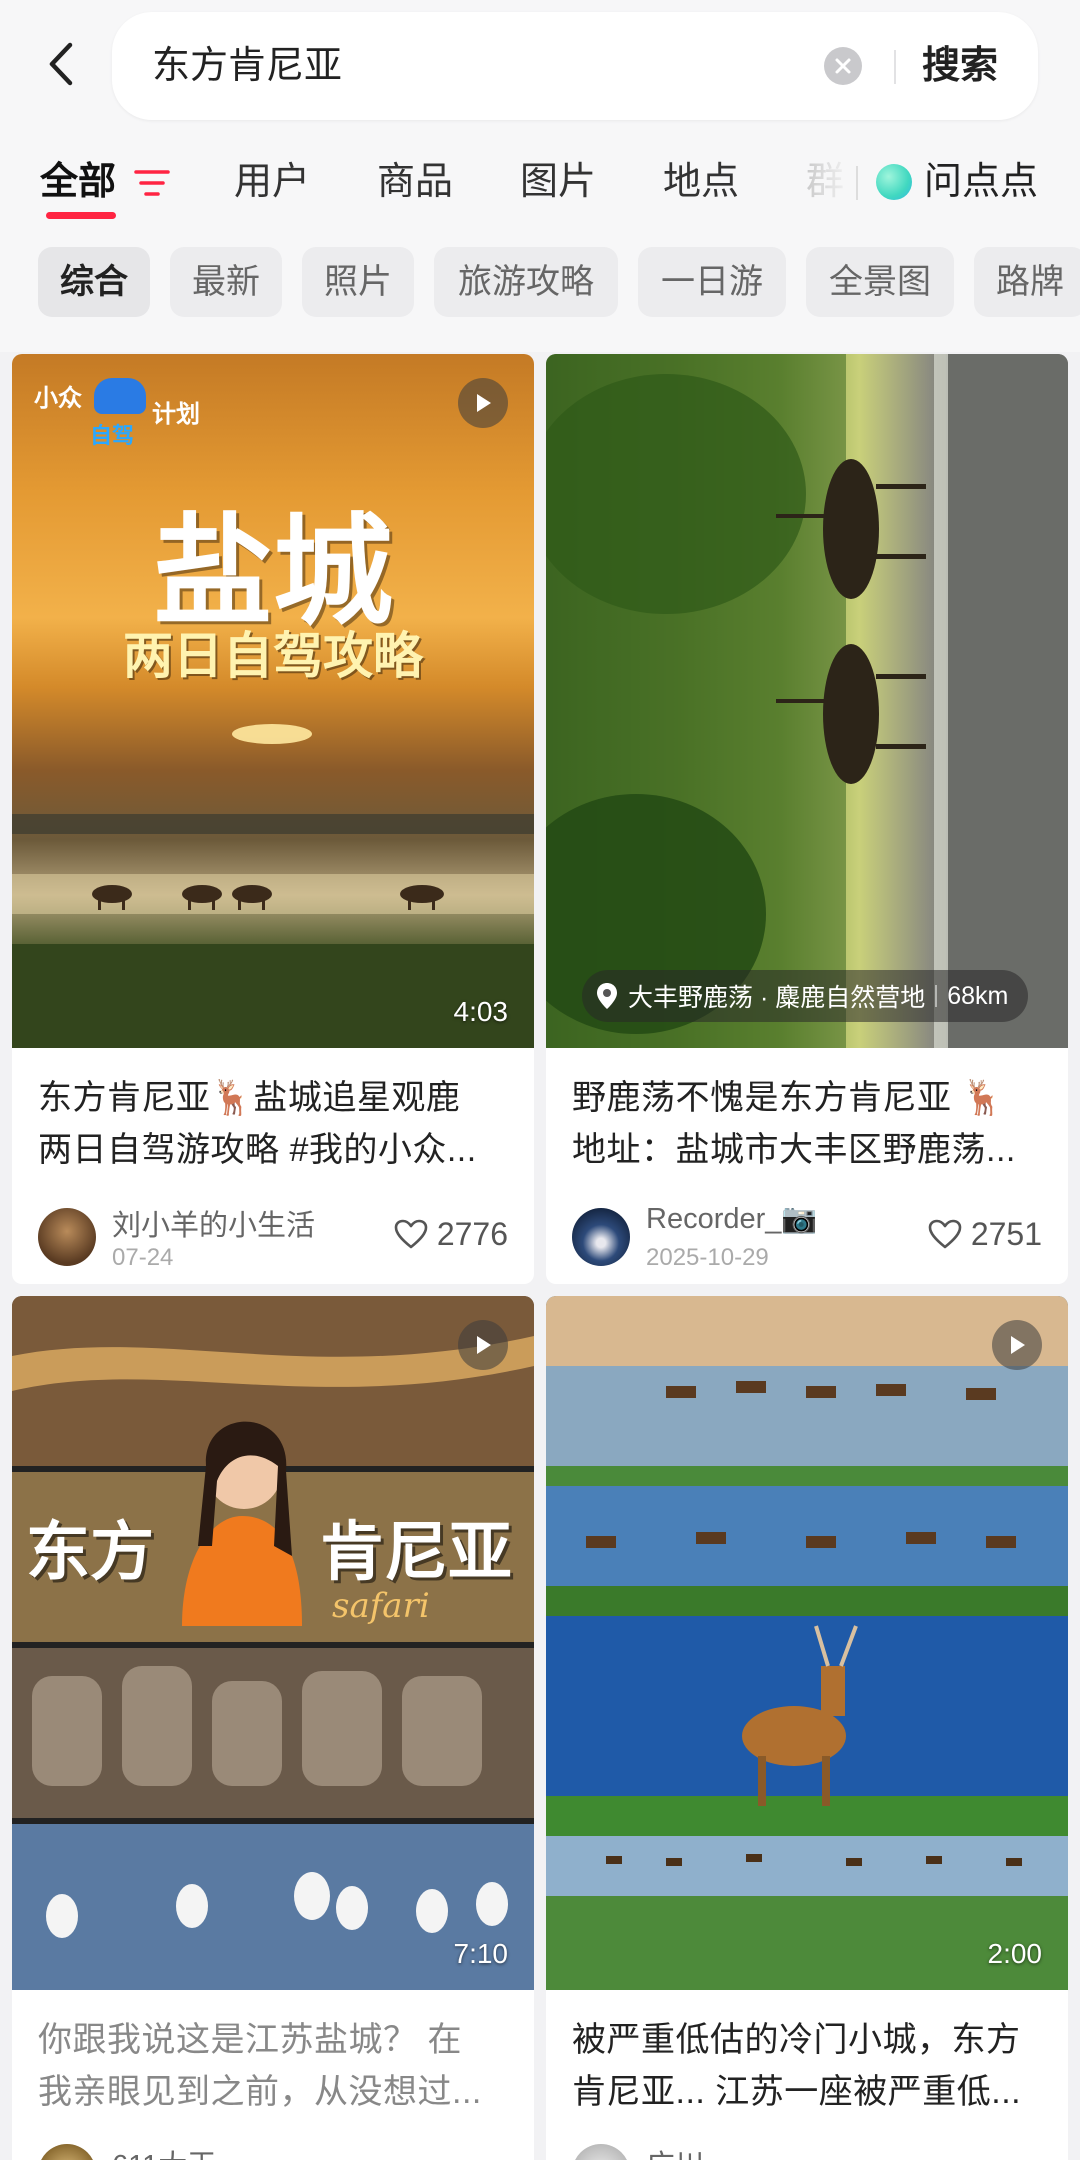 This screenshot has width=1080, height=2160. I want to click on clear-search-button, so click(843, 66).